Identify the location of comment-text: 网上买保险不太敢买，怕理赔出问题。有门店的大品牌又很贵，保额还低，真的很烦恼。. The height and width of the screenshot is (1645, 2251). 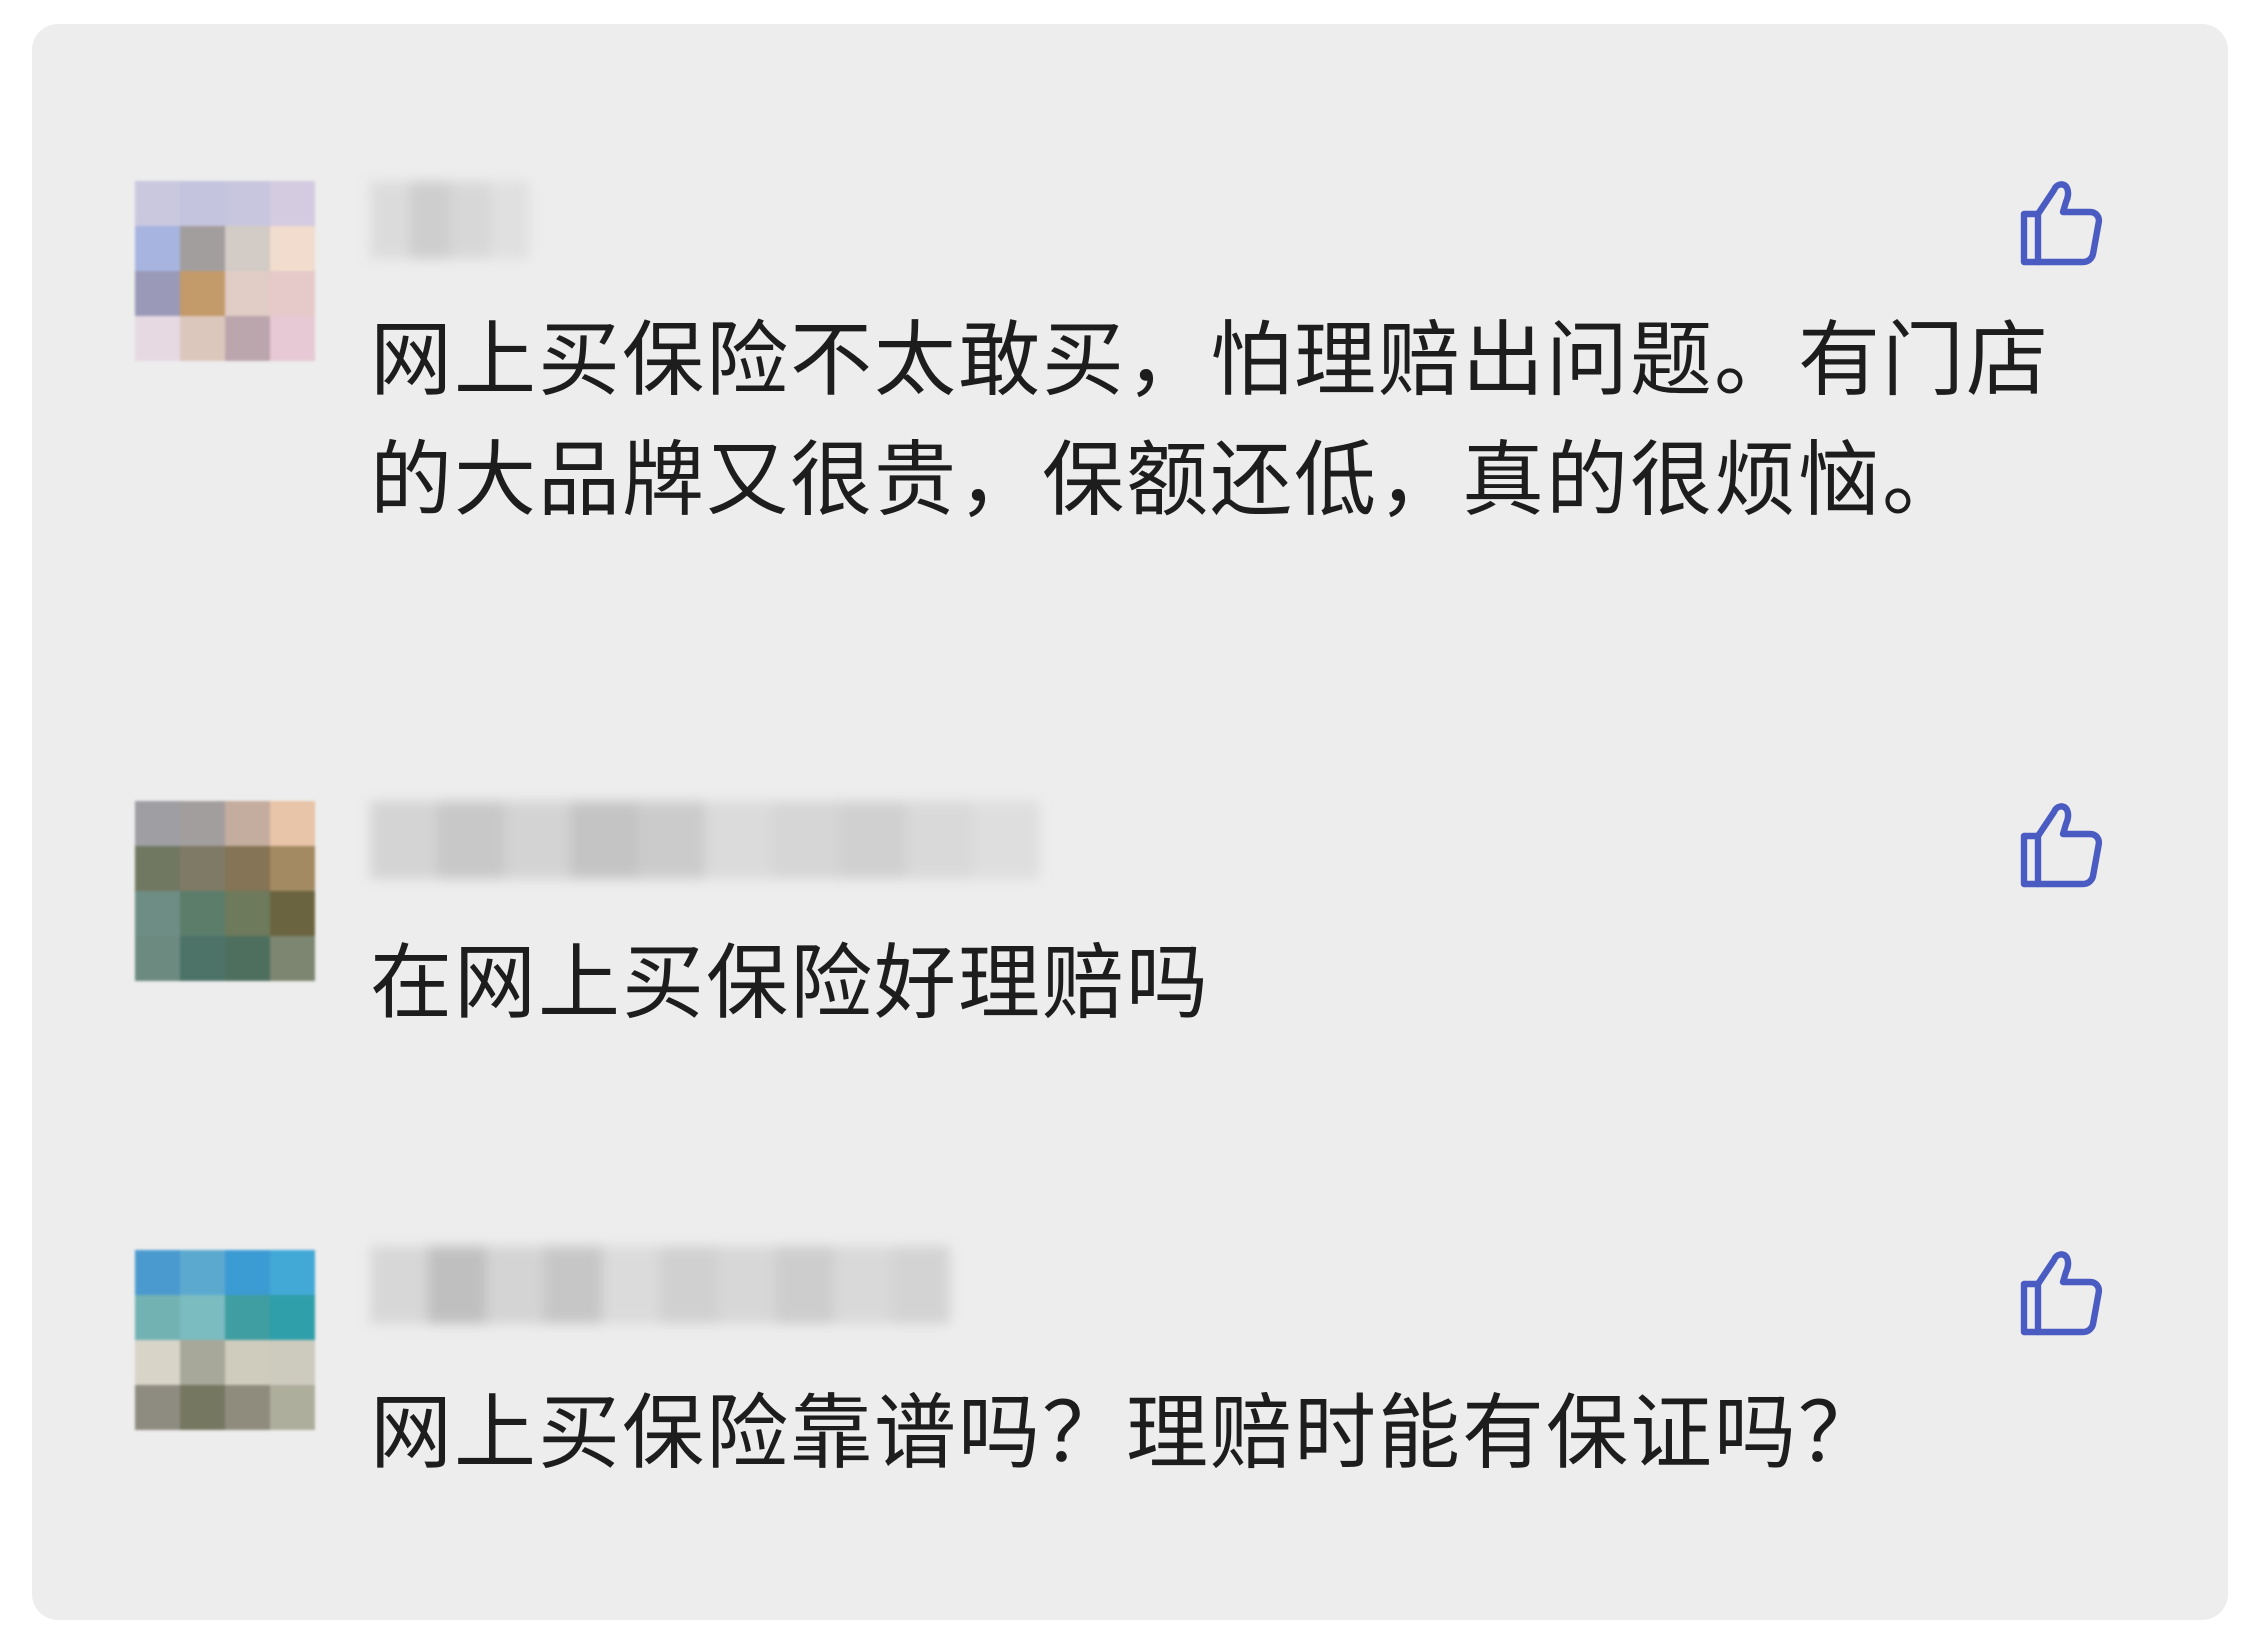
(1210, 420).